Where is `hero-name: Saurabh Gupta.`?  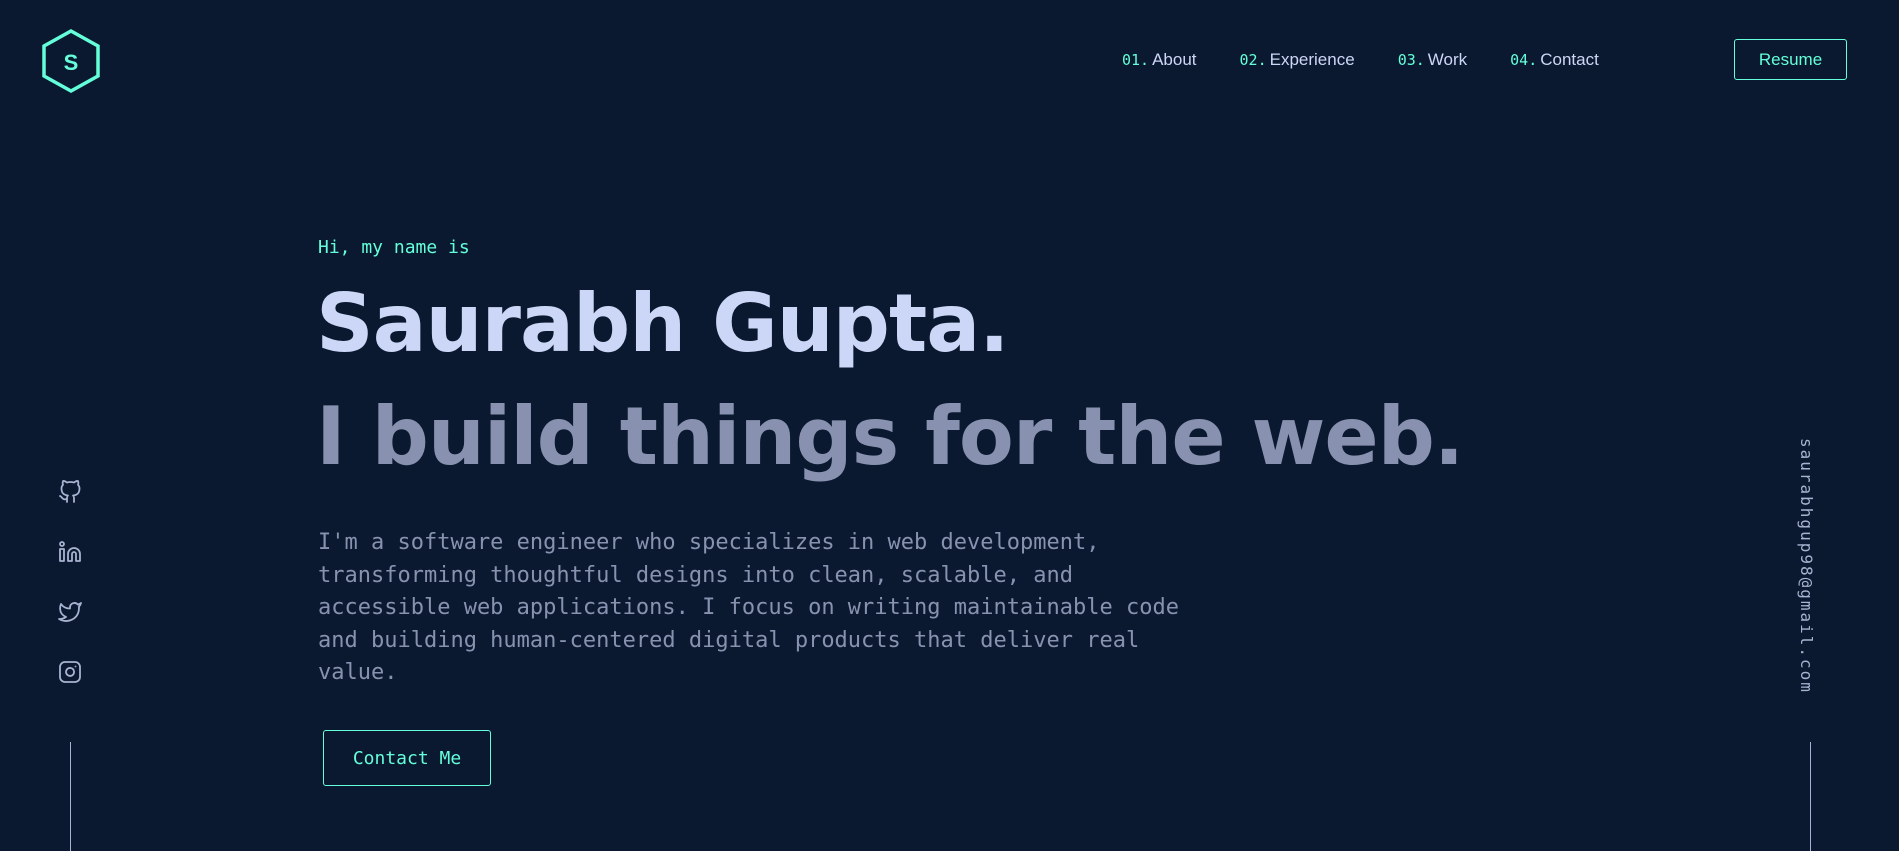
hero-name: Saurabh Gupta. is located at coordinates (663, 323).